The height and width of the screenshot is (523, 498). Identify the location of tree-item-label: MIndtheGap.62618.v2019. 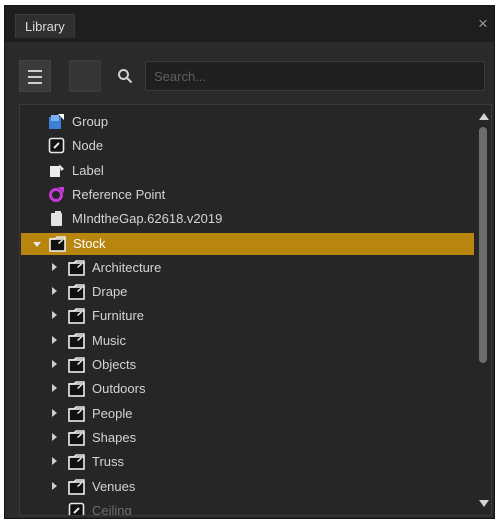
(147, 219).